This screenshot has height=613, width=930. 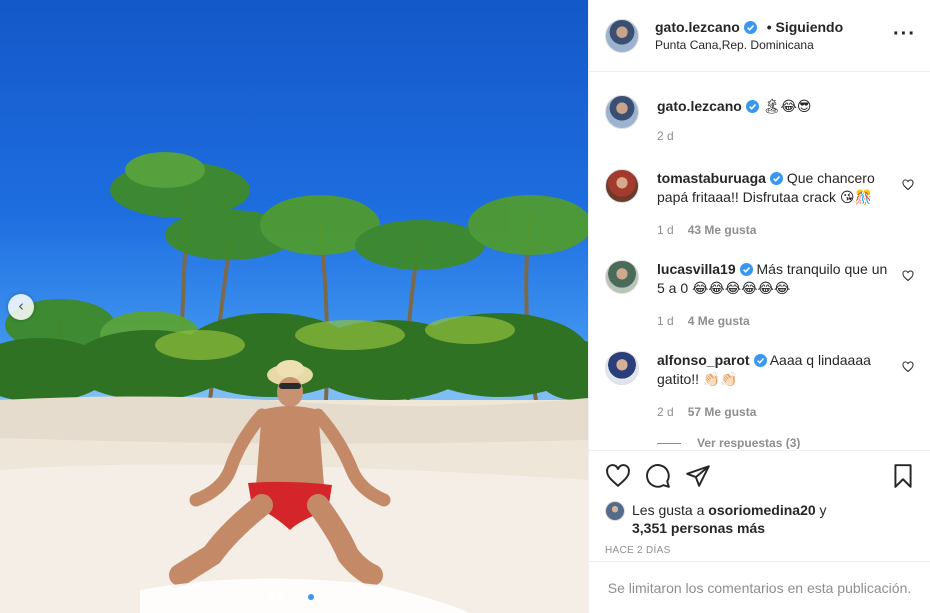 I want to click on chevron-left-icon: ‹, so click(x=21, y=305).